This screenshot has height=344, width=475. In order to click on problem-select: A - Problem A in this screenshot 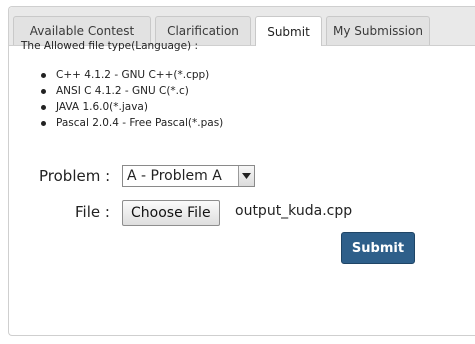, I will do `click(188, 176)`.